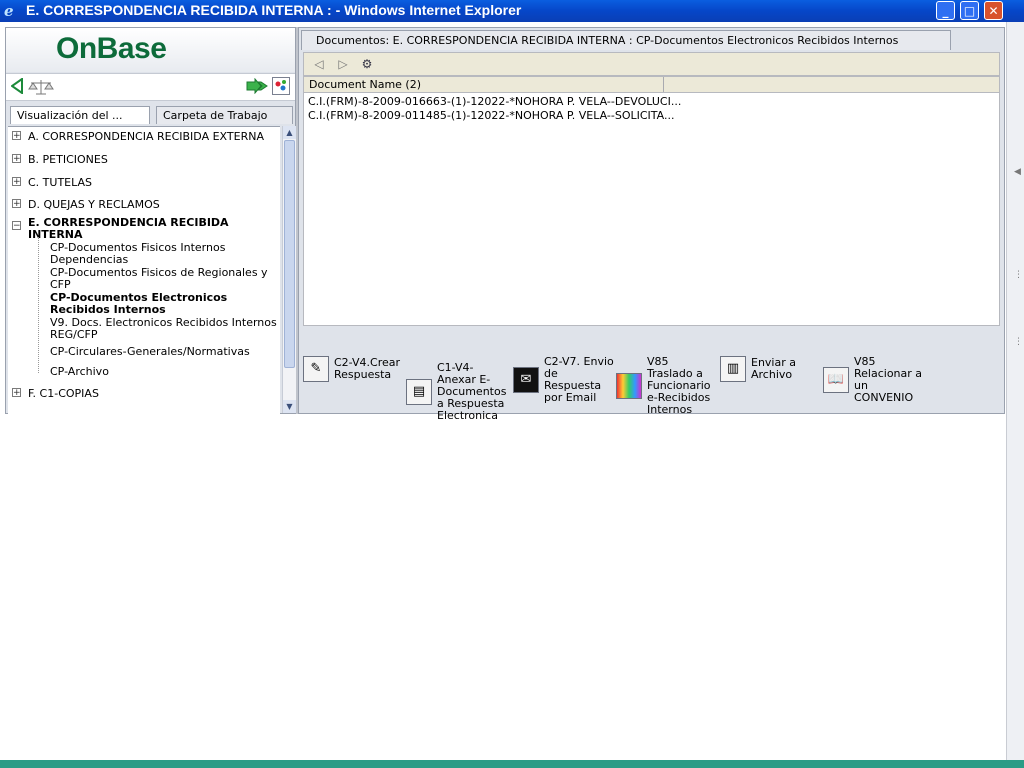 This screenshot has width=1024, height=768. Describe the element at coordinates (17, 86) in the screenshot. I see `back-arrow-icon` at that location.